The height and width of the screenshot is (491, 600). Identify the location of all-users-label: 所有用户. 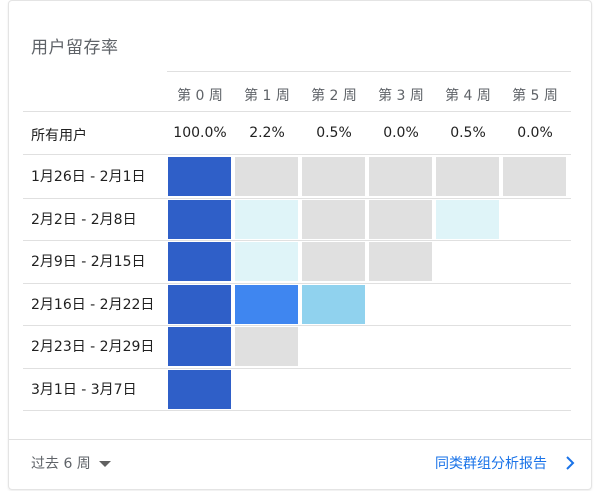
(59, 136).